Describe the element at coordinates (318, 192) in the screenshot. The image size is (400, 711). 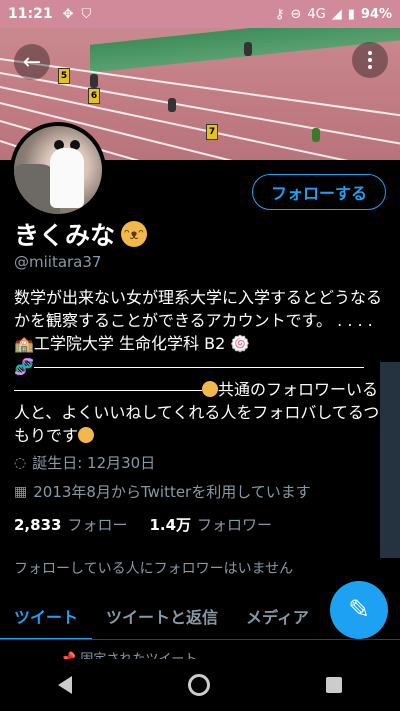
I see `follow-button: フォローする` at that location.